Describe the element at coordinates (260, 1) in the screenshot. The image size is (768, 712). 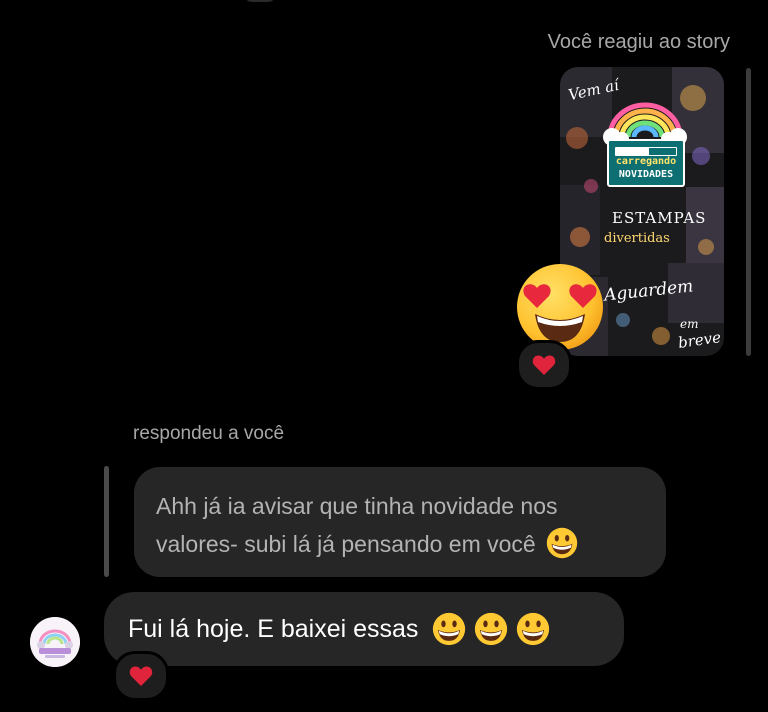
I see `header-edge` at that location.